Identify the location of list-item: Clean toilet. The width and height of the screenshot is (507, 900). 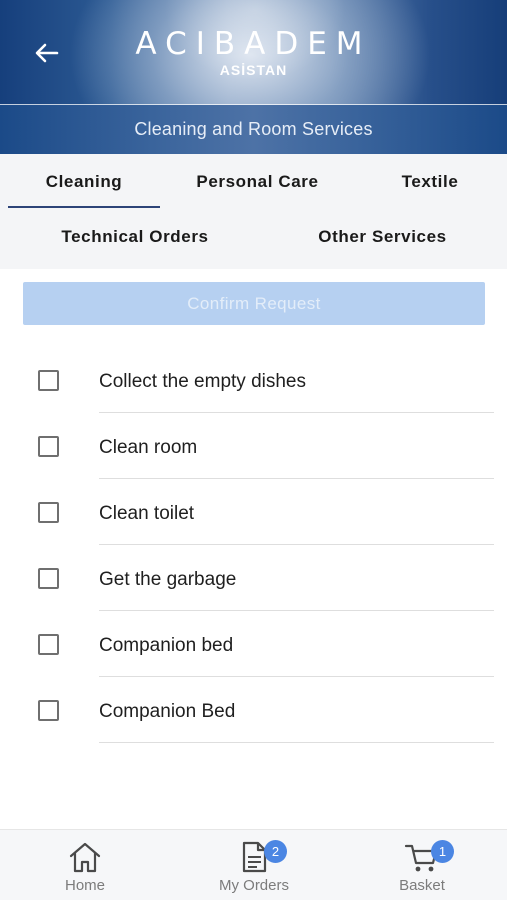
(253, 512).